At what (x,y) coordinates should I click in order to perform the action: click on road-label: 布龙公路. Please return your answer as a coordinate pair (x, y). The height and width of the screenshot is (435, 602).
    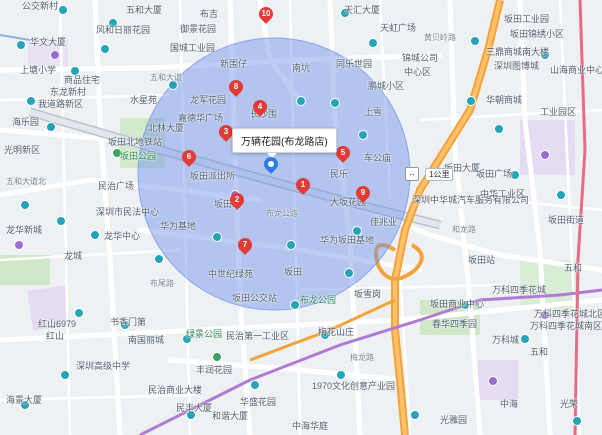
    Looking at the image, I should click on (282, 213).